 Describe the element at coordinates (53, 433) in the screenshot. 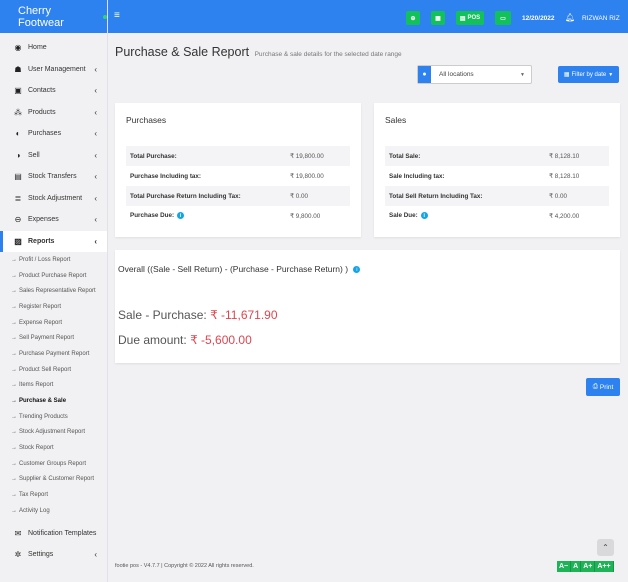

I see `report-link-stock-adjustment-report: → Stock Adjustment Report` at that location.